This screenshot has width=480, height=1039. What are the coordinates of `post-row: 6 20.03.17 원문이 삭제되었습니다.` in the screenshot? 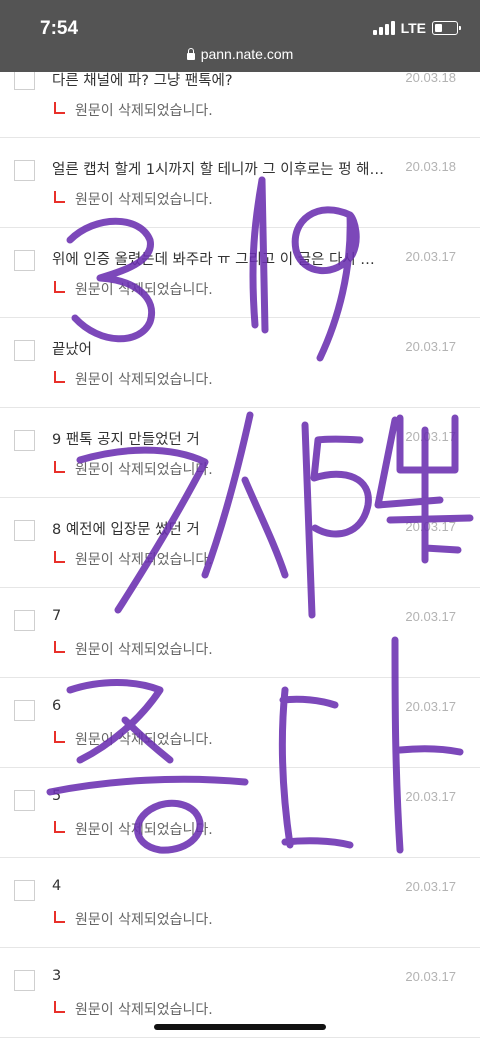 It's located at (240, 723).